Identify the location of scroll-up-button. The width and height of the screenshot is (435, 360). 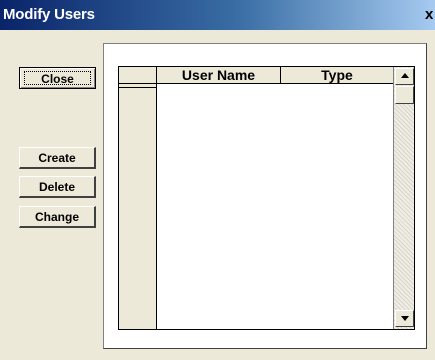
(404, 76).